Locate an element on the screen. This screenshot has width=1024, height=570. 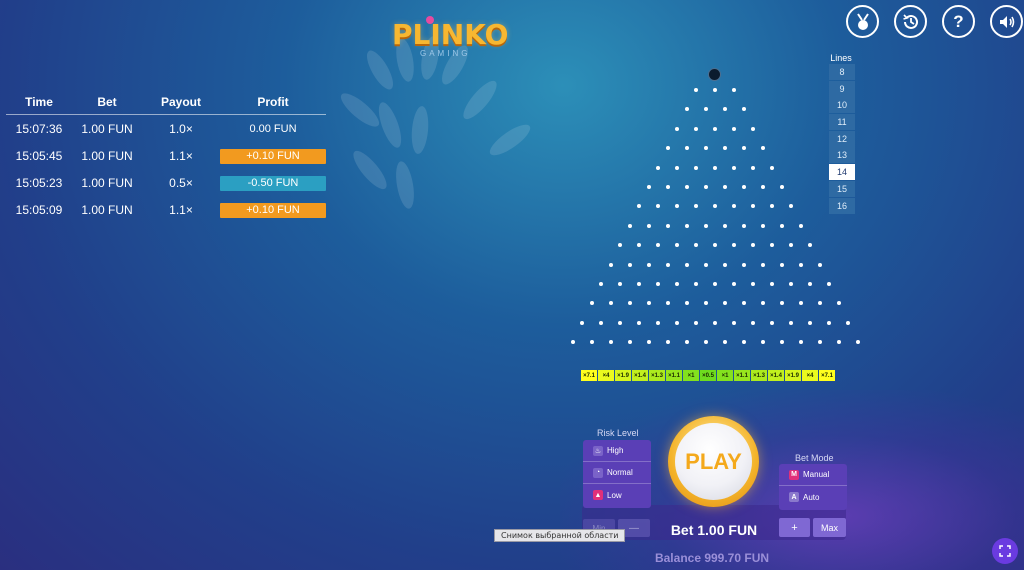
risk-option-label: Low is located at coordinates (614, 495).